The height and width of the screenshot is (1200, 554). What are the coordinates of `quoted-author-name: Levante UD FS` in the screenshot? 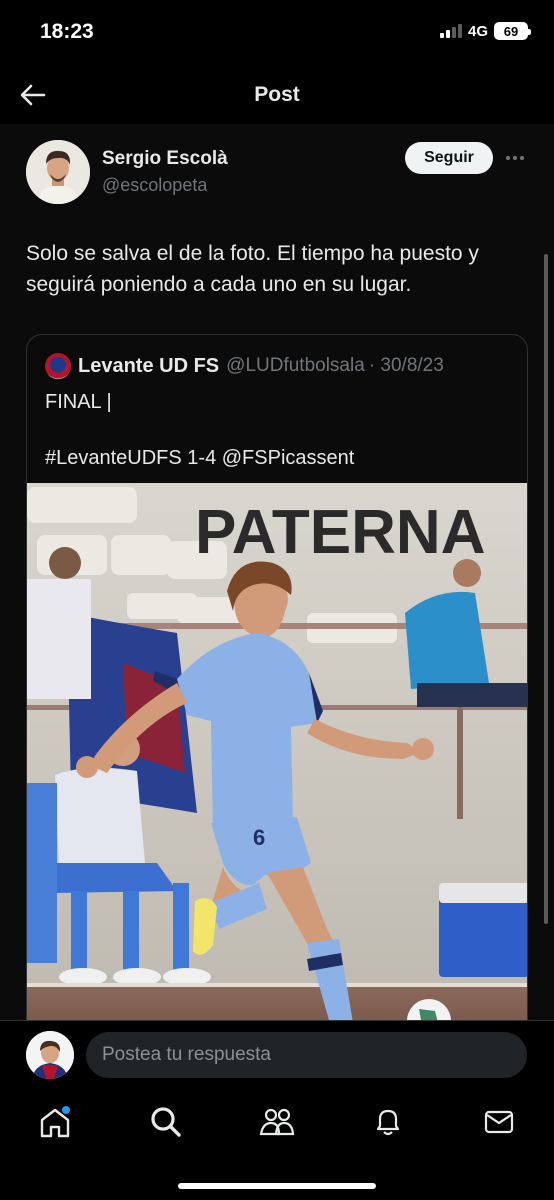 It's located at (148, 366).